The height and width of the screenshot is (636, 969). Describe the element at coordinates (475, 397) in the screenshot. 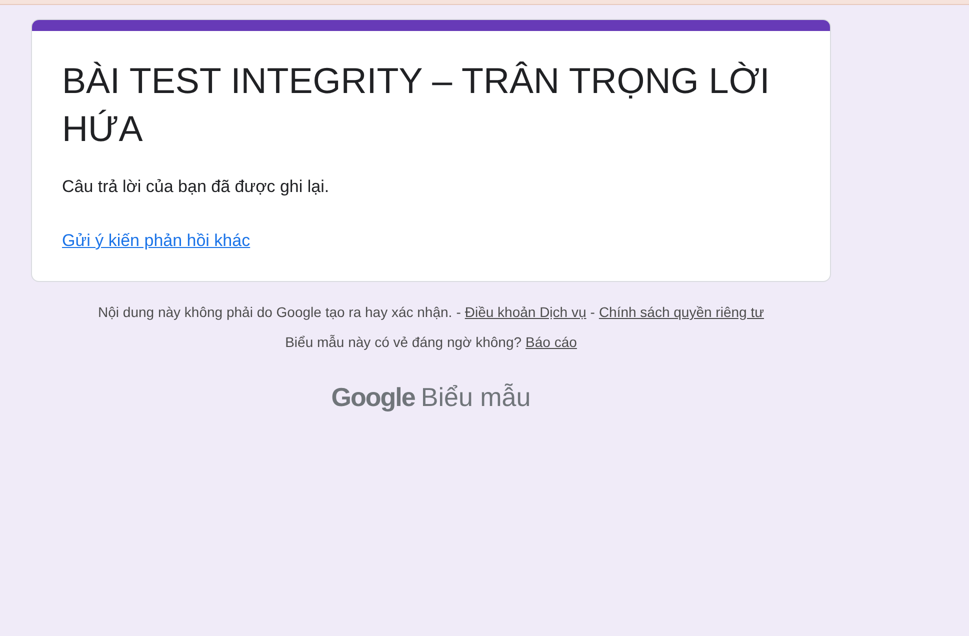

I see `product-name: Biểu mẫu` at that location.